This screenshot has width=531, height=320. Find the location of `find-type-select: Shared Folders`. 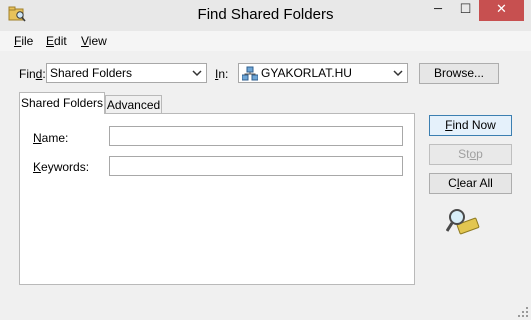

find-type-select: Shared Folders is located at coordinates (126, 73).